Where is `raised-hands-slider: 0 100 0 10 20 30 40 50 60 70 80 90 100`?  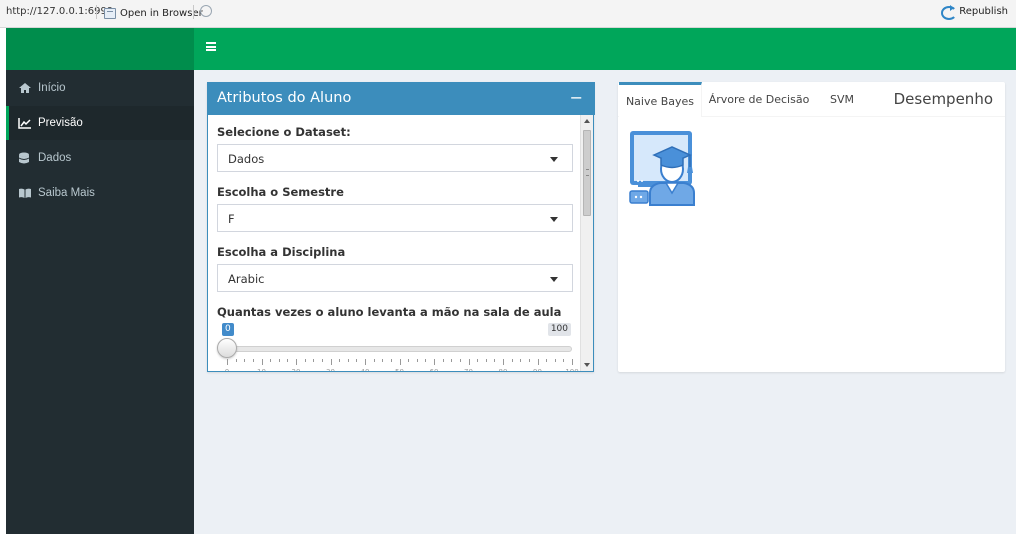
raised-hands-slider: 0 100 0 10 20 30 40 50 60 70 80 90 100 is located at coordinates (398, 347).